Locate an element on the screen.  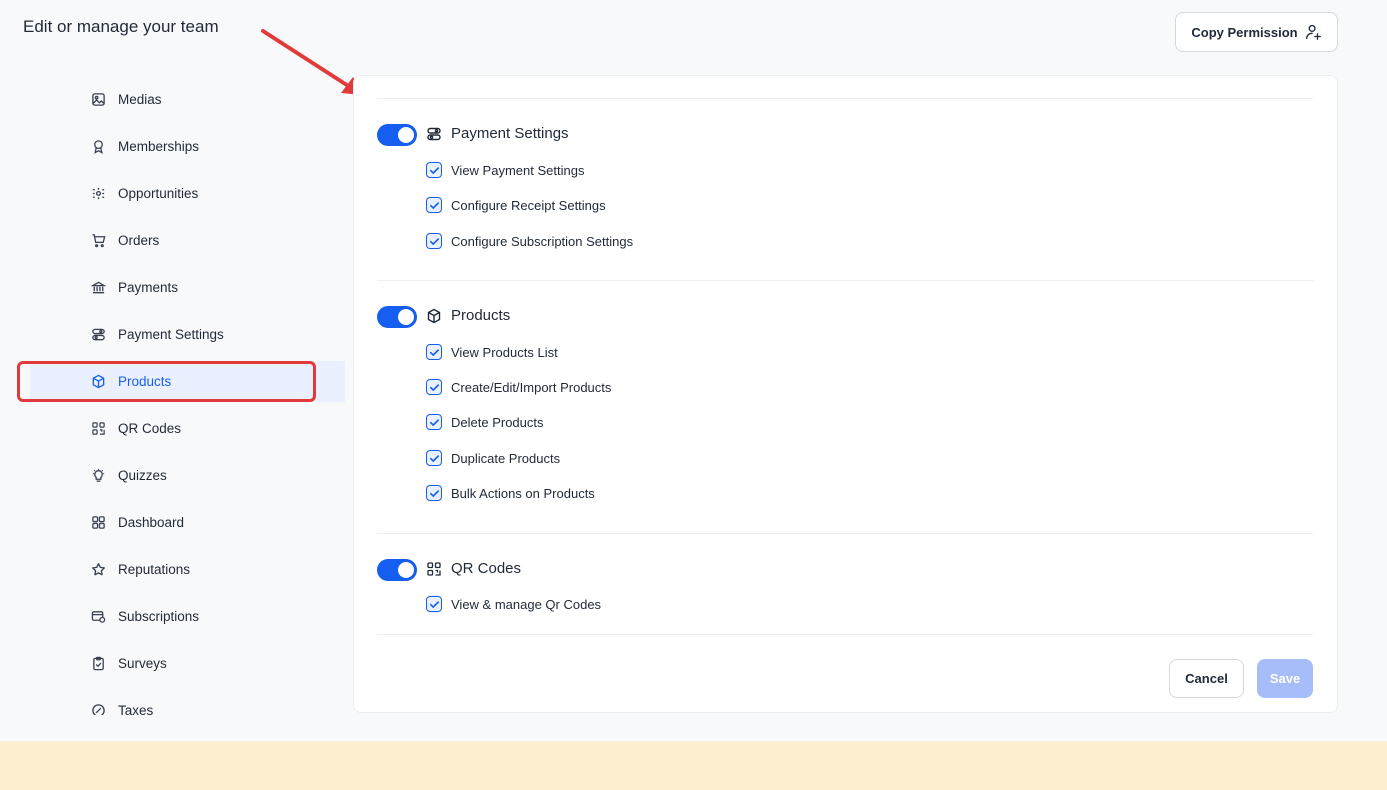
permission-item: View Payment Settings is located at coordinates (505, 170).